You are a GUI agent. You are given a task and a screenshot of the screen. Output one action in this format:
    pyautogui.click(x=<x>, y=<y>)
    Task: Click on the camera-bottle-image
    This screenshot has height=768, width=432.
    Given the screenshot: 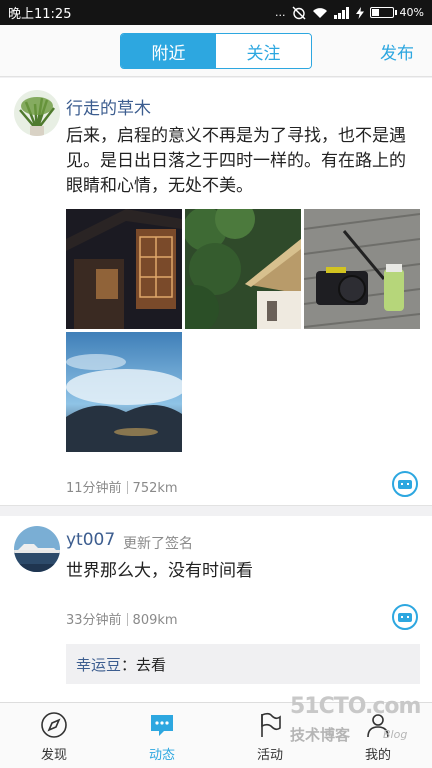 What is the action you would take?
    pyautogui.click(x=362, y=269)
    